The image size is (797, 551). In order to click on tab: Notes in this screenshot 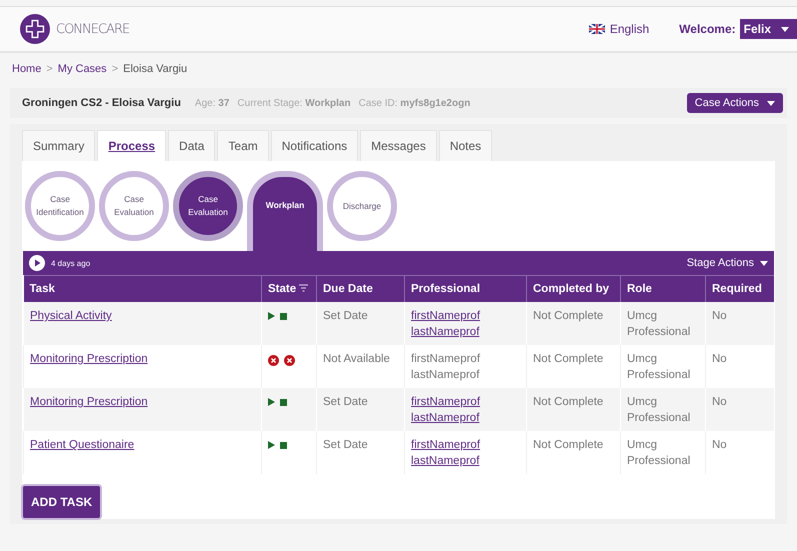, I will do `click(465, 145)`.